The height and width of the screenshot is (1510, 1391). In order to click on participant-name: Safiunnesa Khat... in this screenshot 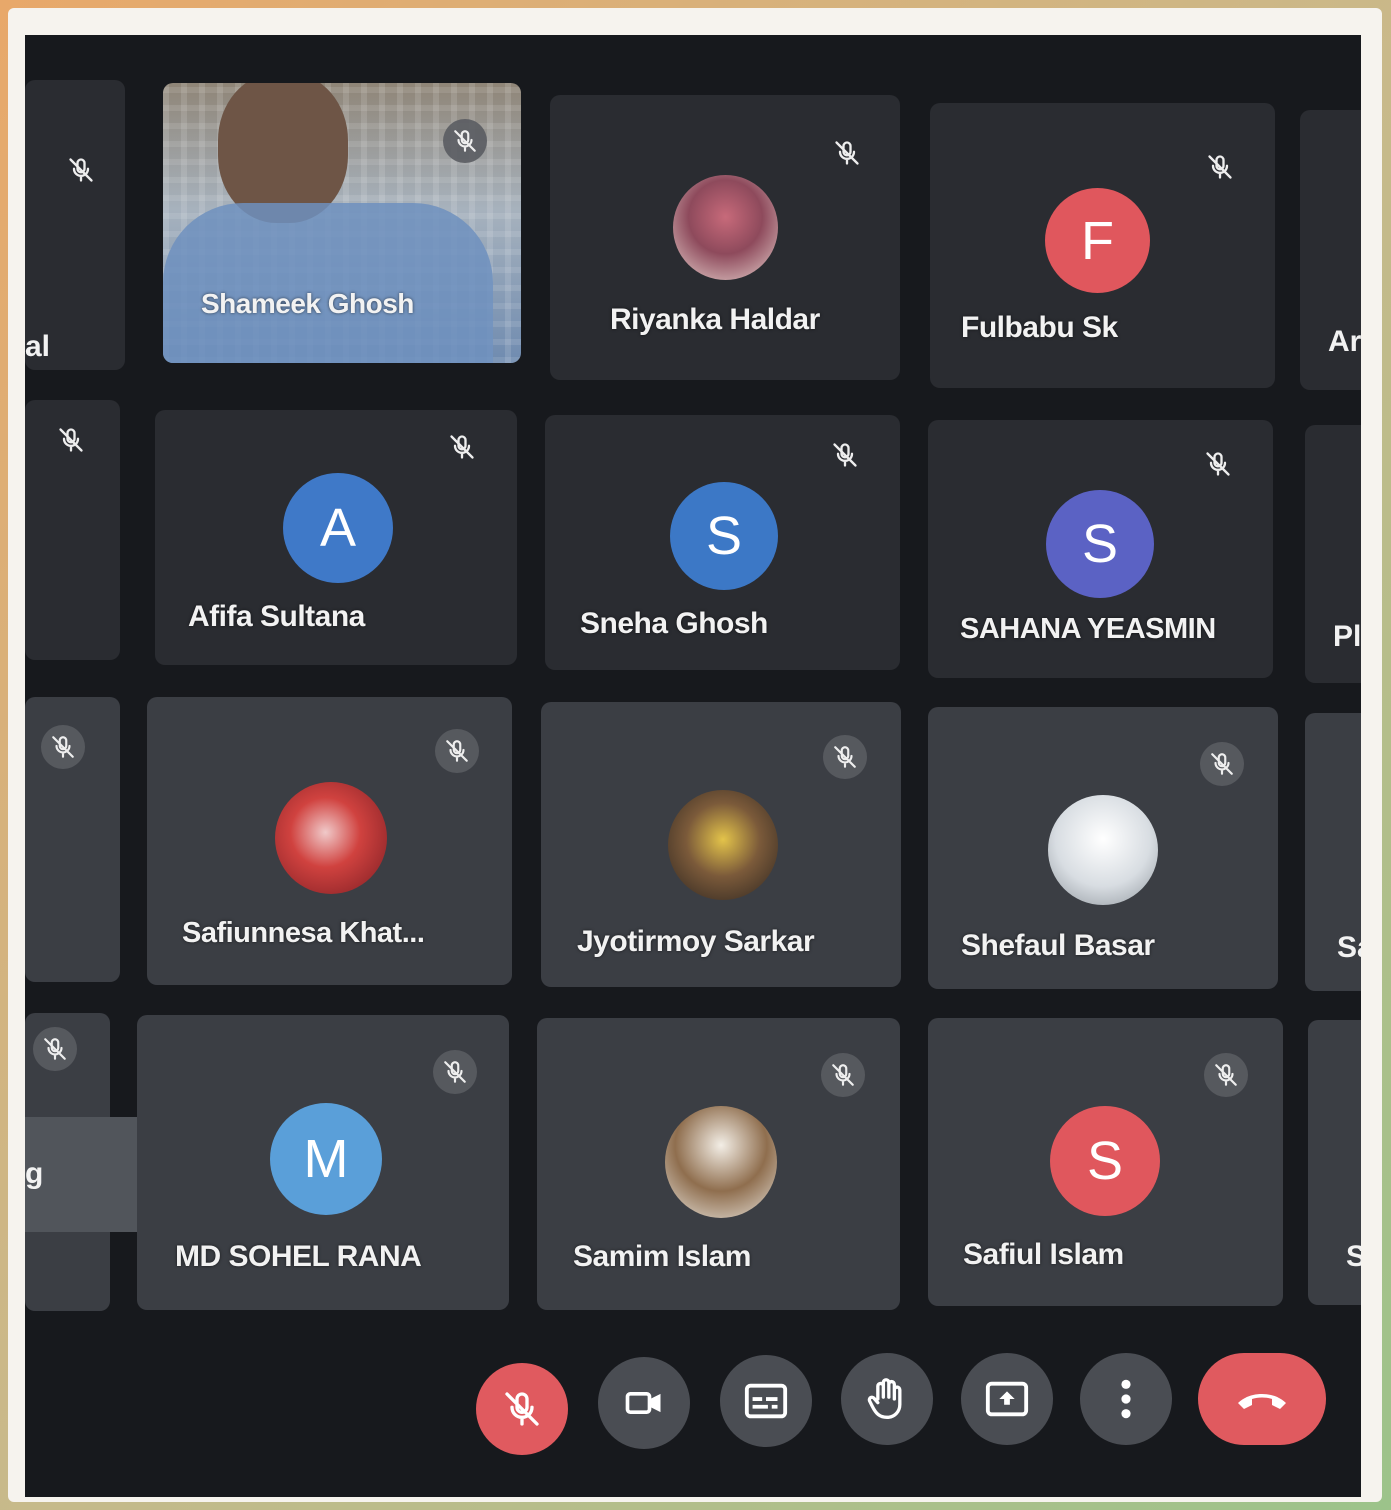, I will do `click(303, 933)`.